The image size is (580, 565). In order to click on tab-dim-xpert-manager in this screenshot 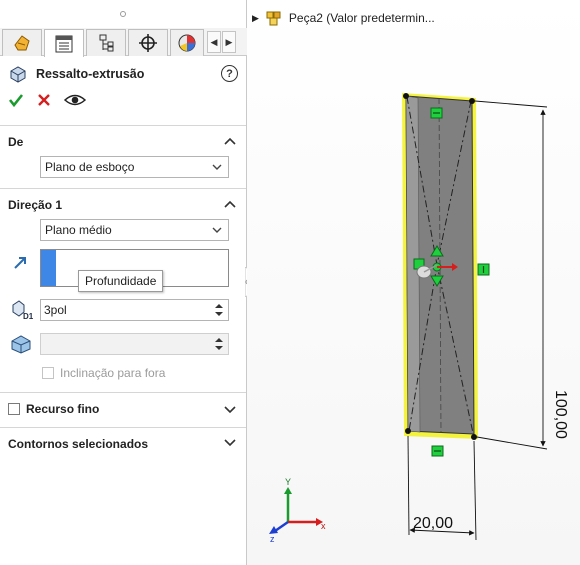, I will do `click(148, 42)`.